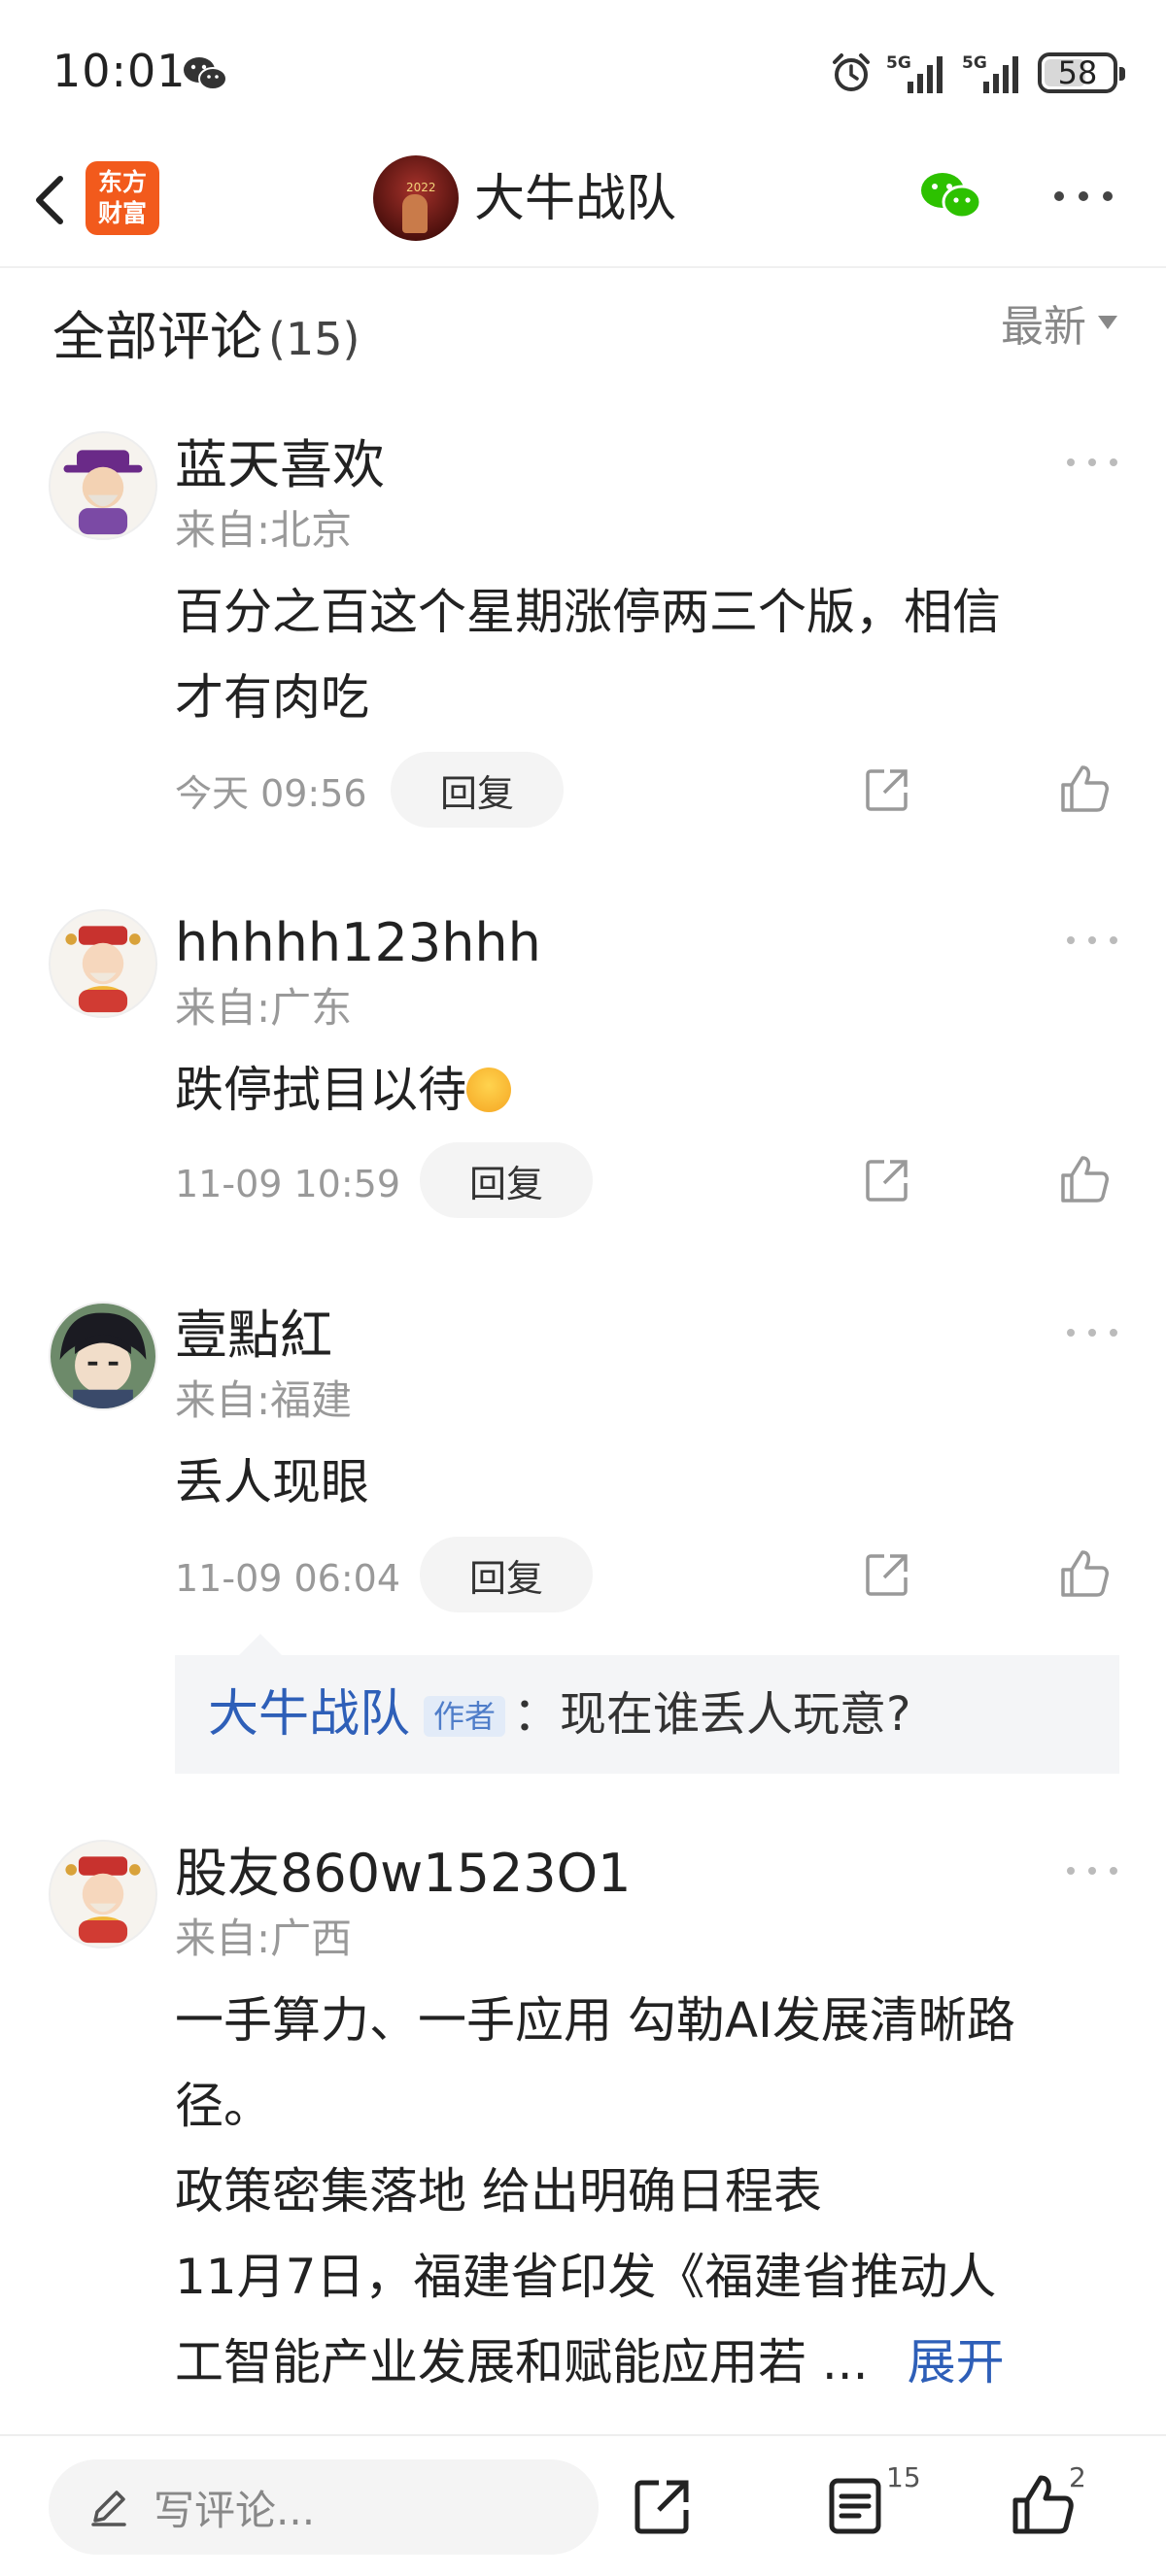 The image size is (1166, 2576). I want to click on page-title: 大牛战队, so click(575, 199).